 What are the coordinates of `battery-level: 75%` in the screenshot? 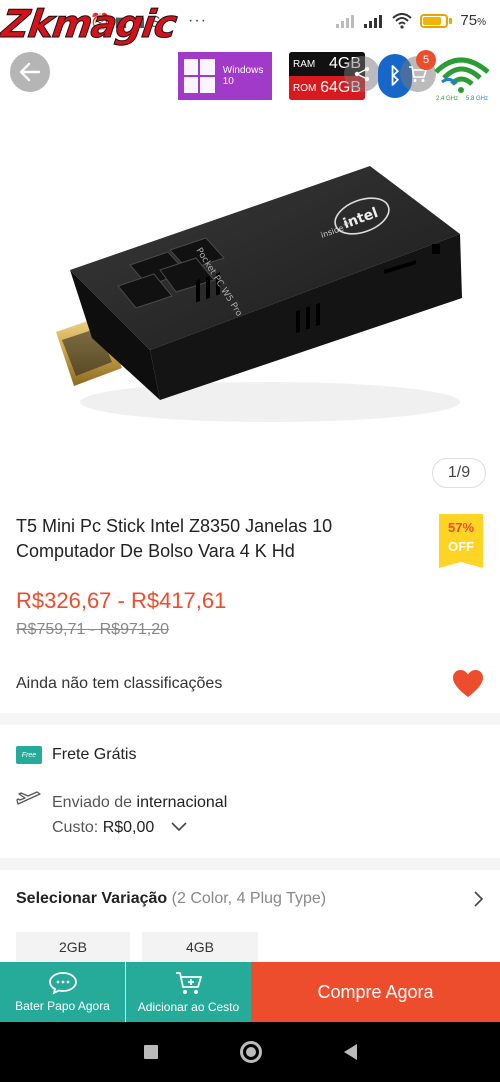 It's located at (473, 20).